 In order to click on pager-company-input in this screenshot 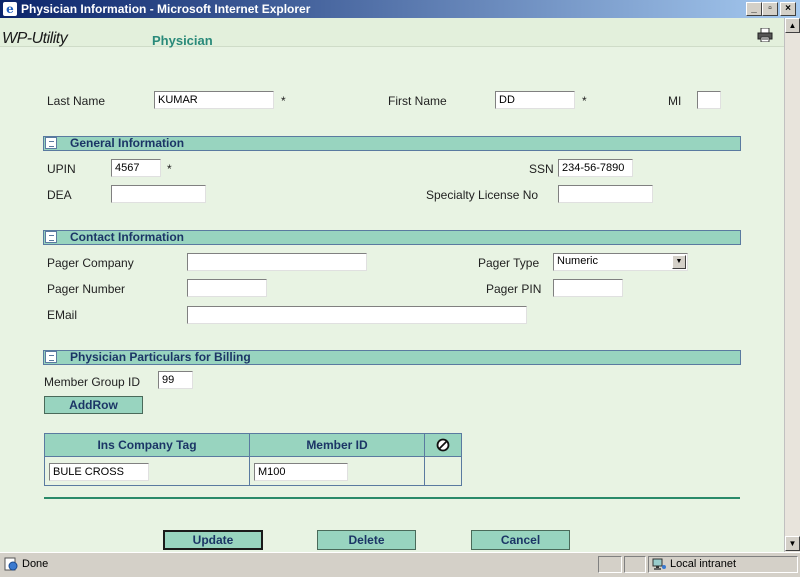, I will do `click(277, 262)`.